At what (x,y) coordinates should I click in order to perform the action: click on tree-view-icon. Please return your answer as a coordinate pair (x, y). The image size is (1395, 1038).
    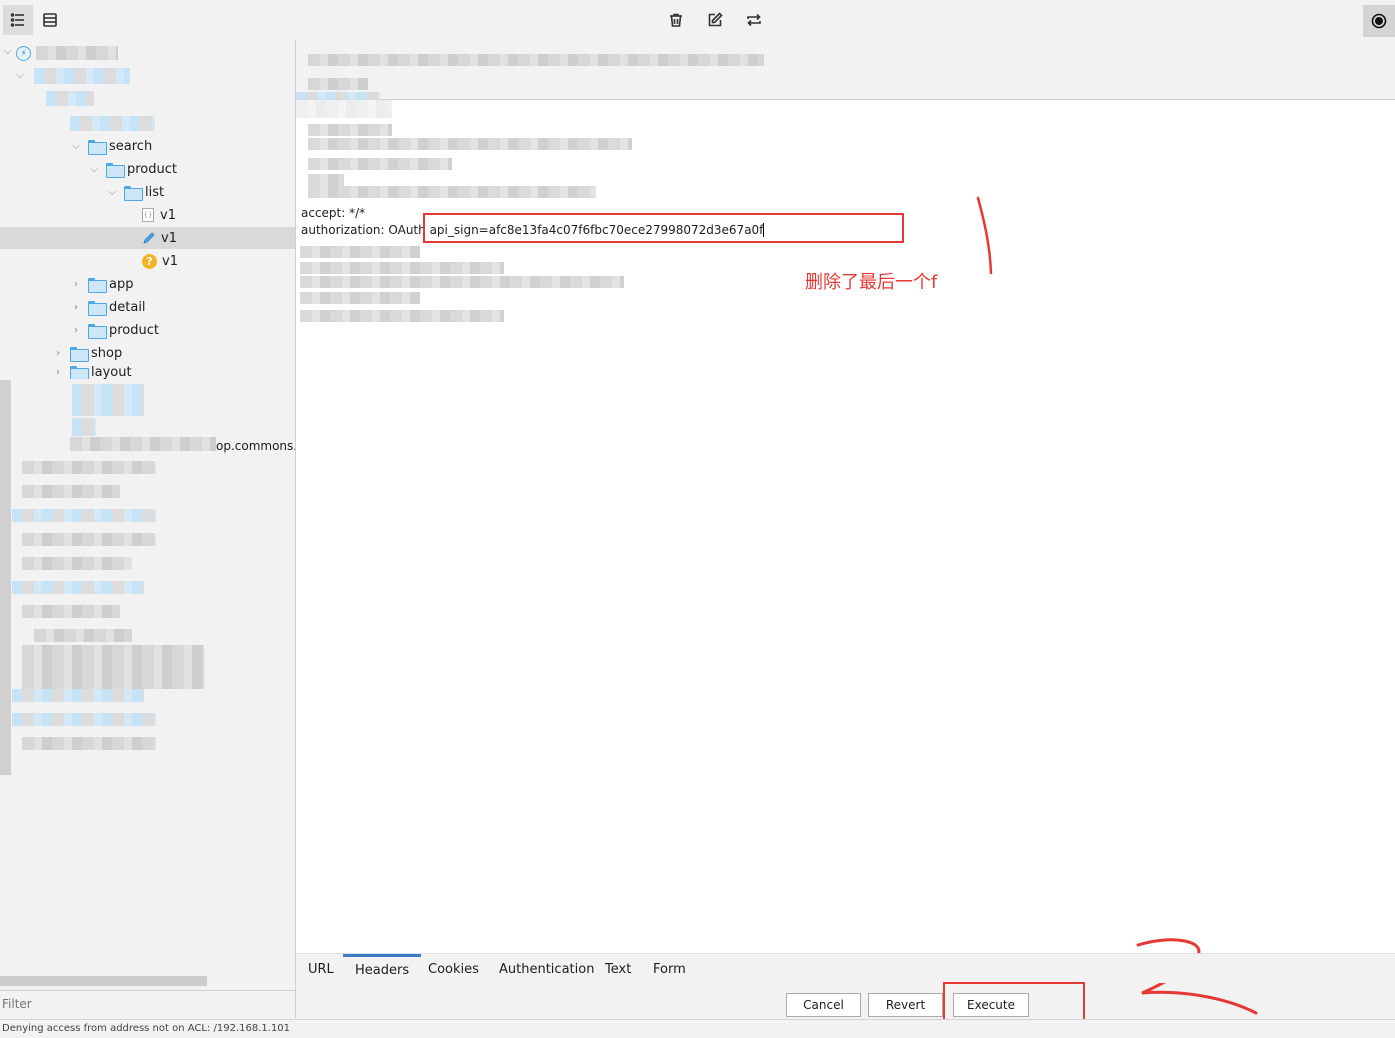
    Looking at the image, I should click on (17, 20).